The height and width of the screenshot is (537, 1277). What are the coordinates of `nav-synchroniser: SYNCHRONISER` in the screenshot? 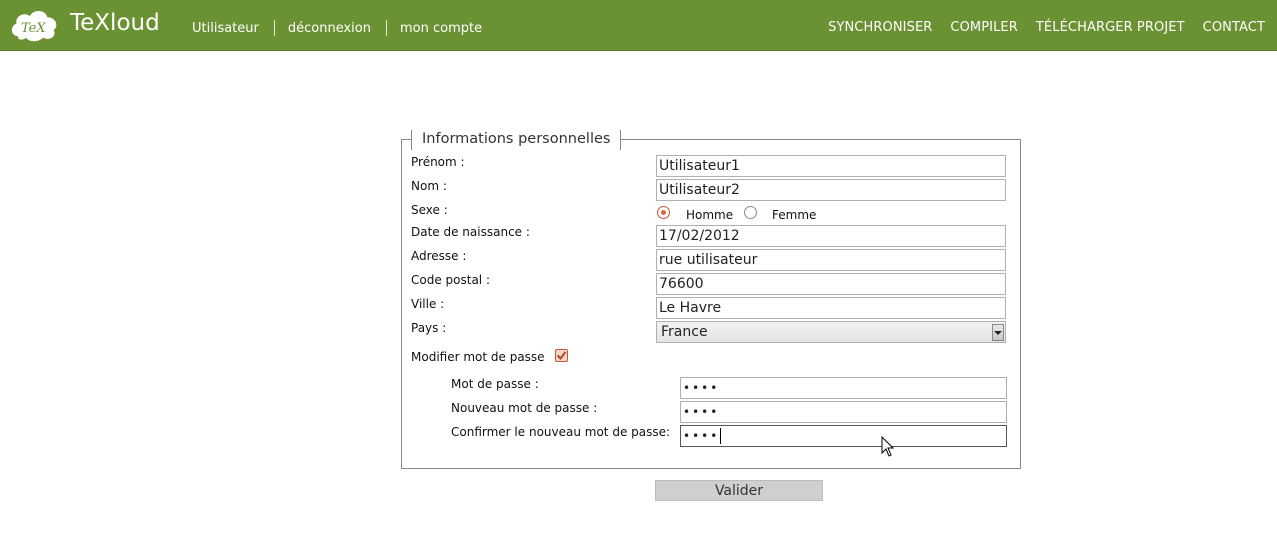 It's located at (880, 27).